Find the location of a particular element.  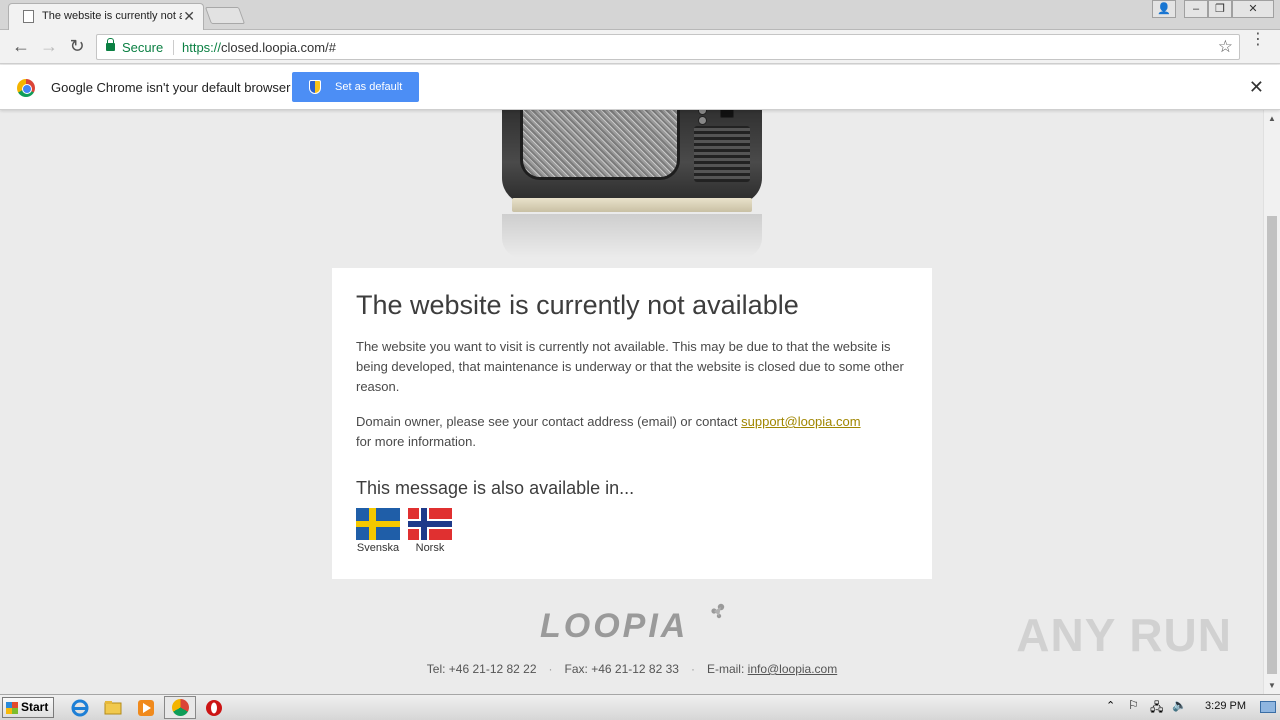

file-explorer-icon is located at coordinates (113, 708).